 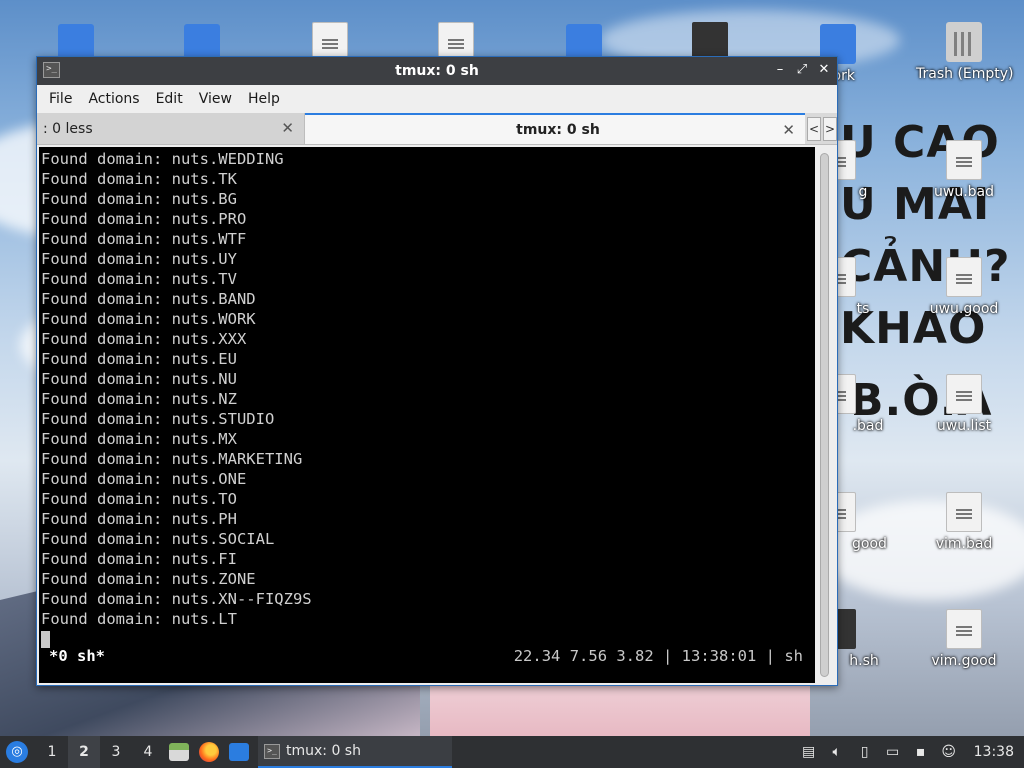 What do you see at coordinates (144, 339) in the screenshot?
I see `terminal-line: Found domain: nuts.XXX` at bounding box center [144, 339].